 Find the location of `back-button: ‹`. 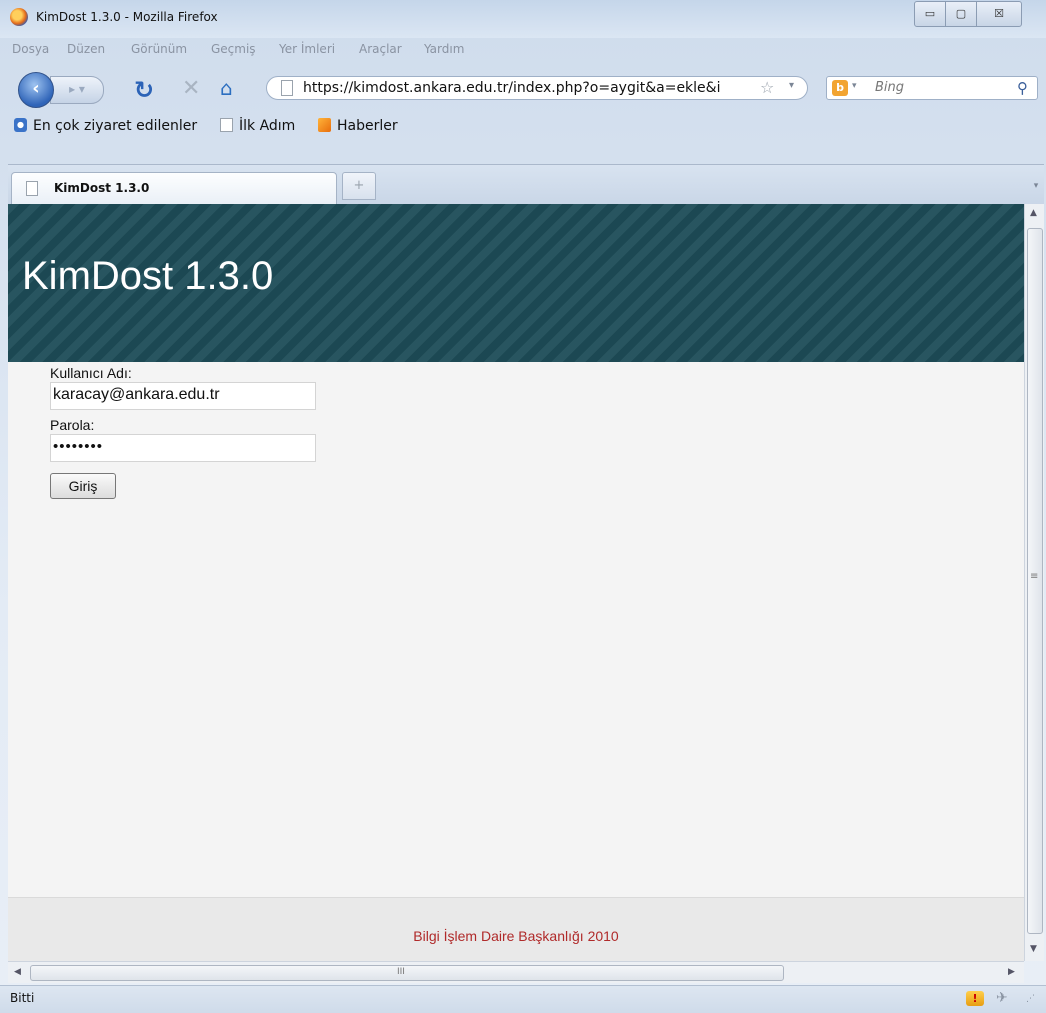

back-button: ‹ is located at coordinates (36, 90).